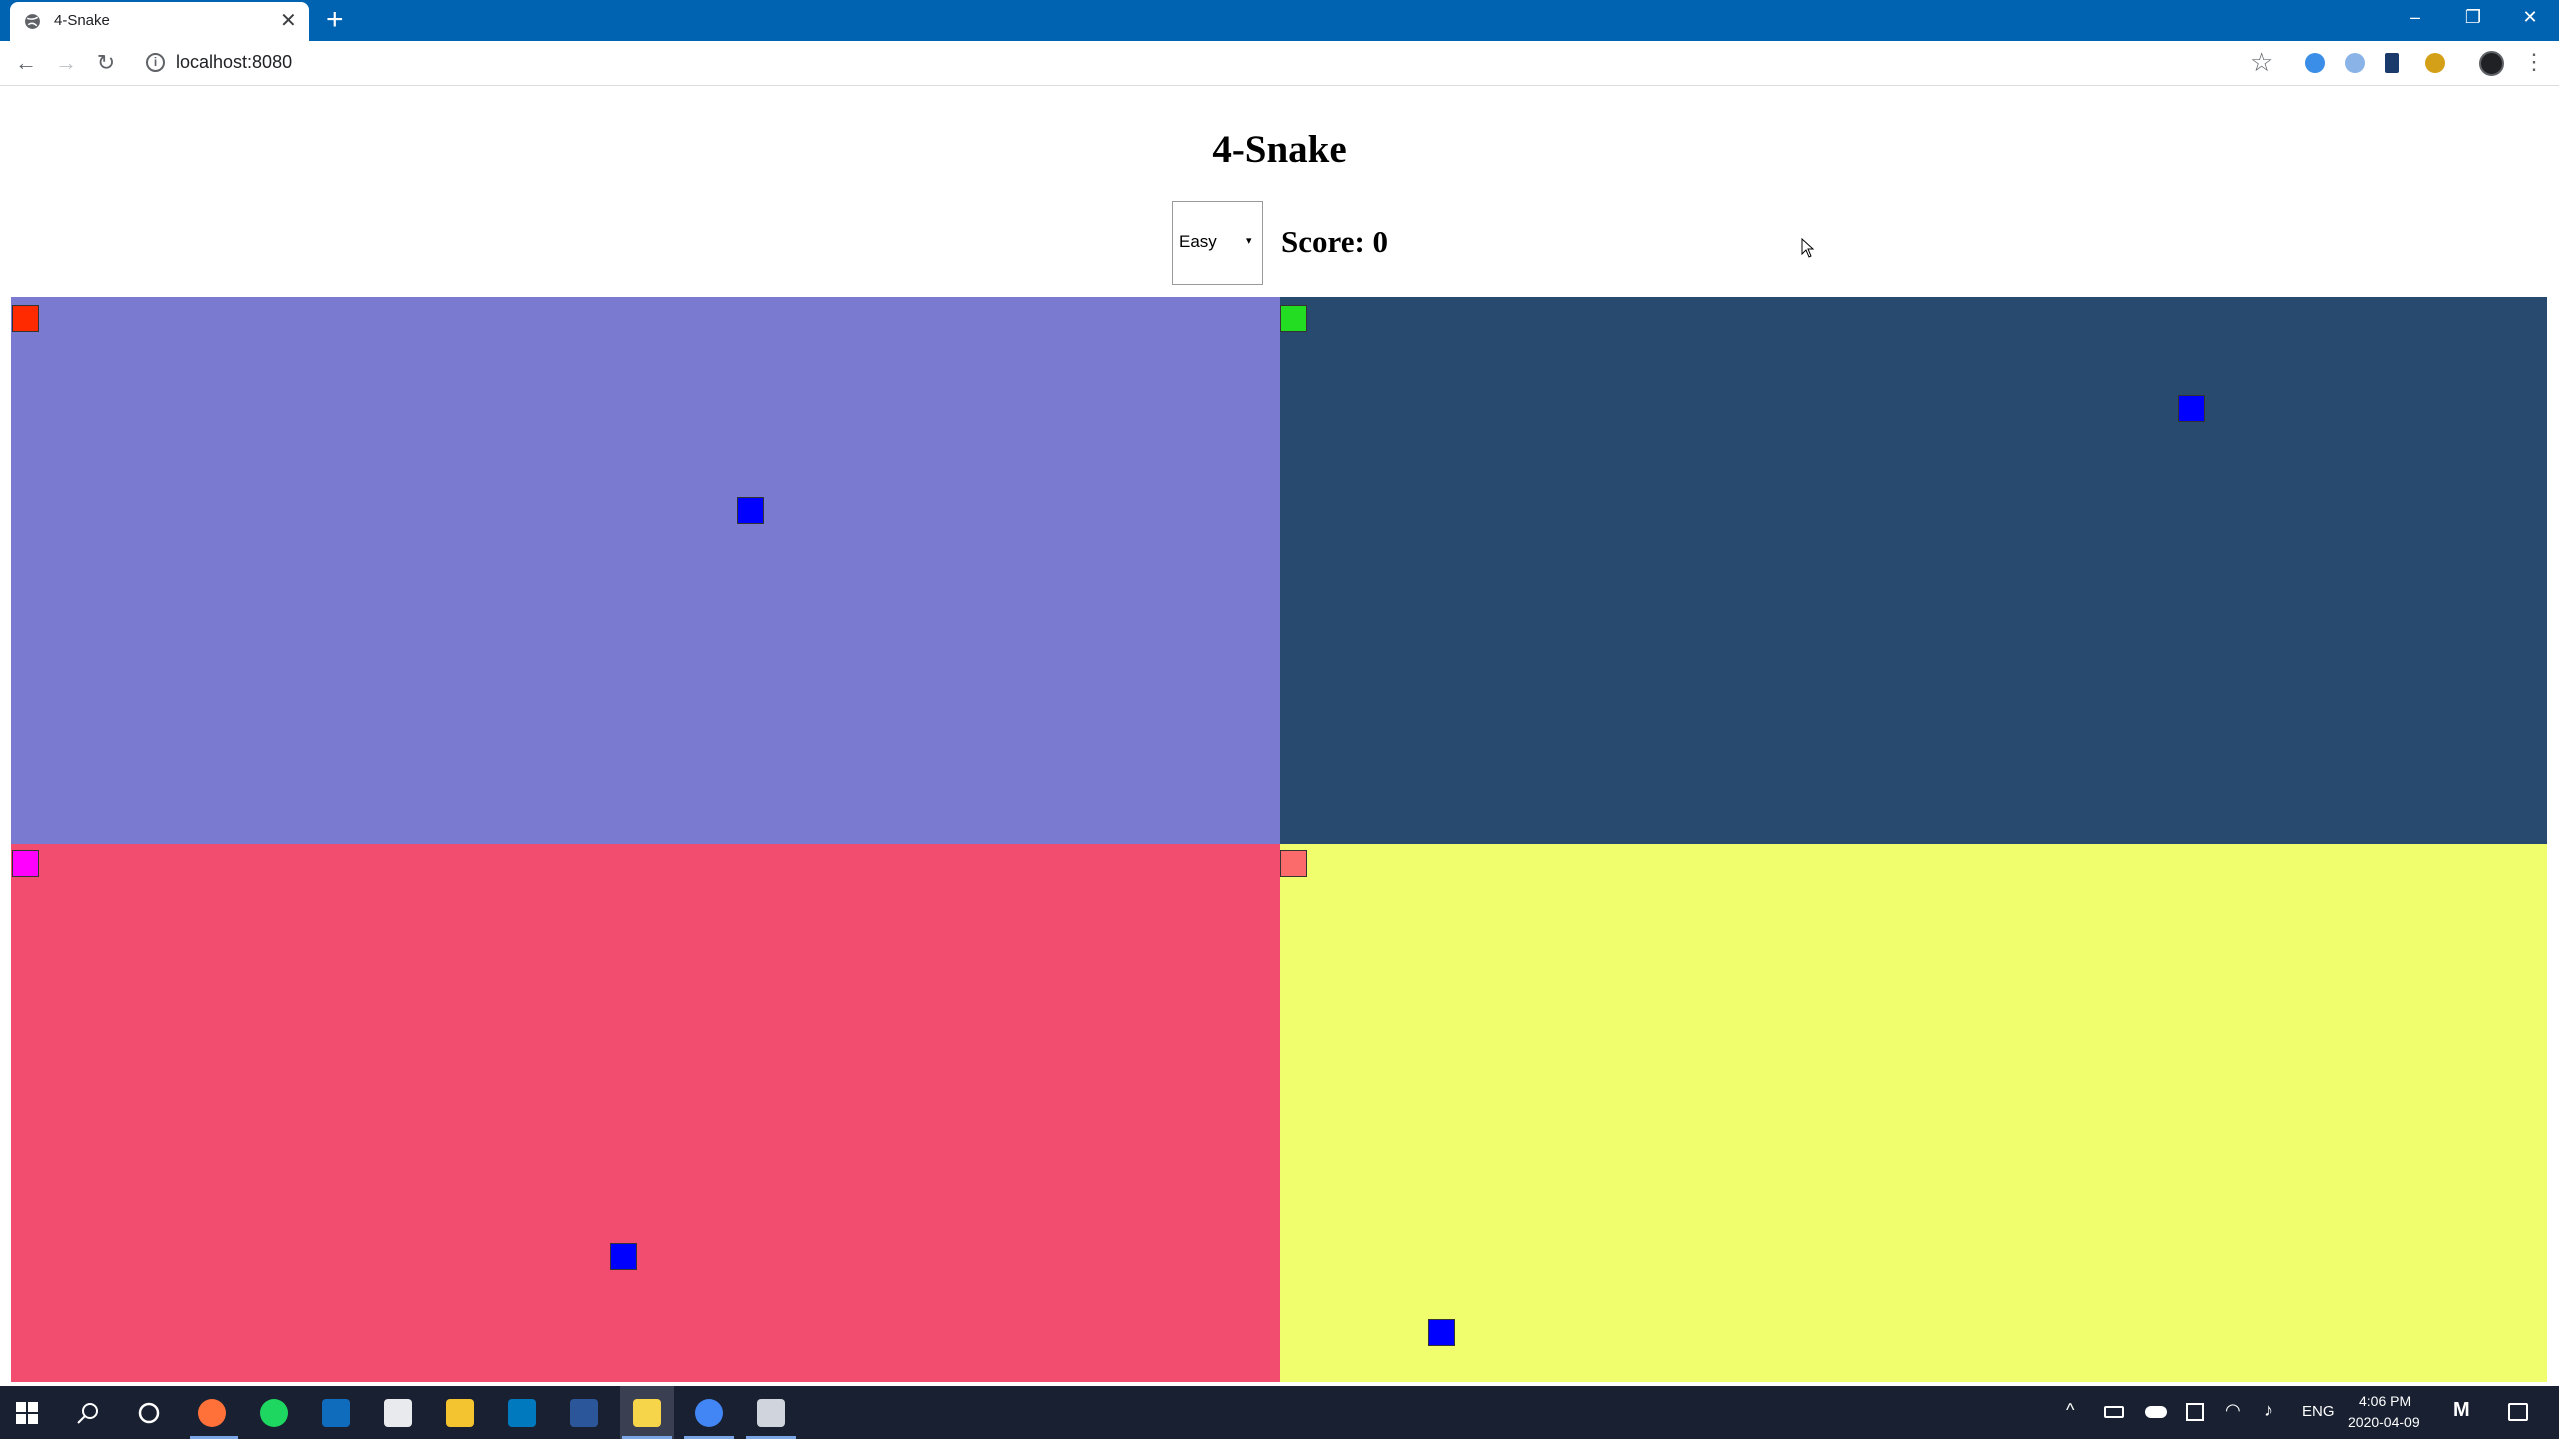 Image resolution: width=2559 pixels, height=1439 pixels. What do you see at coordinates (584, 1413) in the screenshot?
I see `word-icon` at bounding box center [584, 1413].